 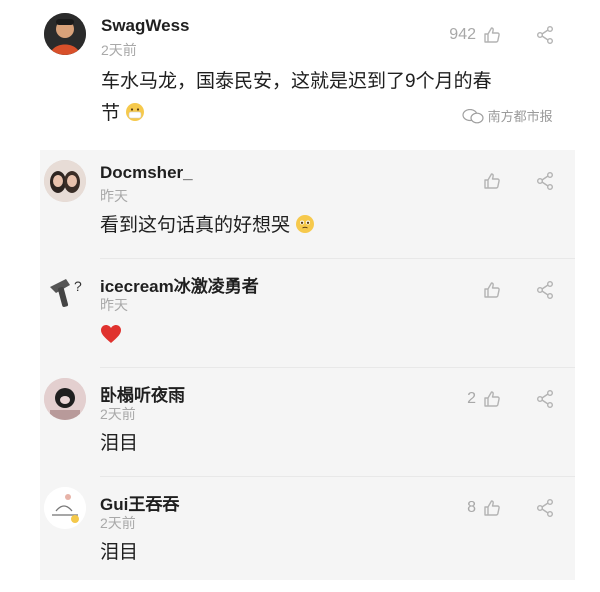 What do you see at coordinates (179, 284) in the screenshot?
I see `reply-username: icecream冰激凌勇者` at bounding box center [179, 284].